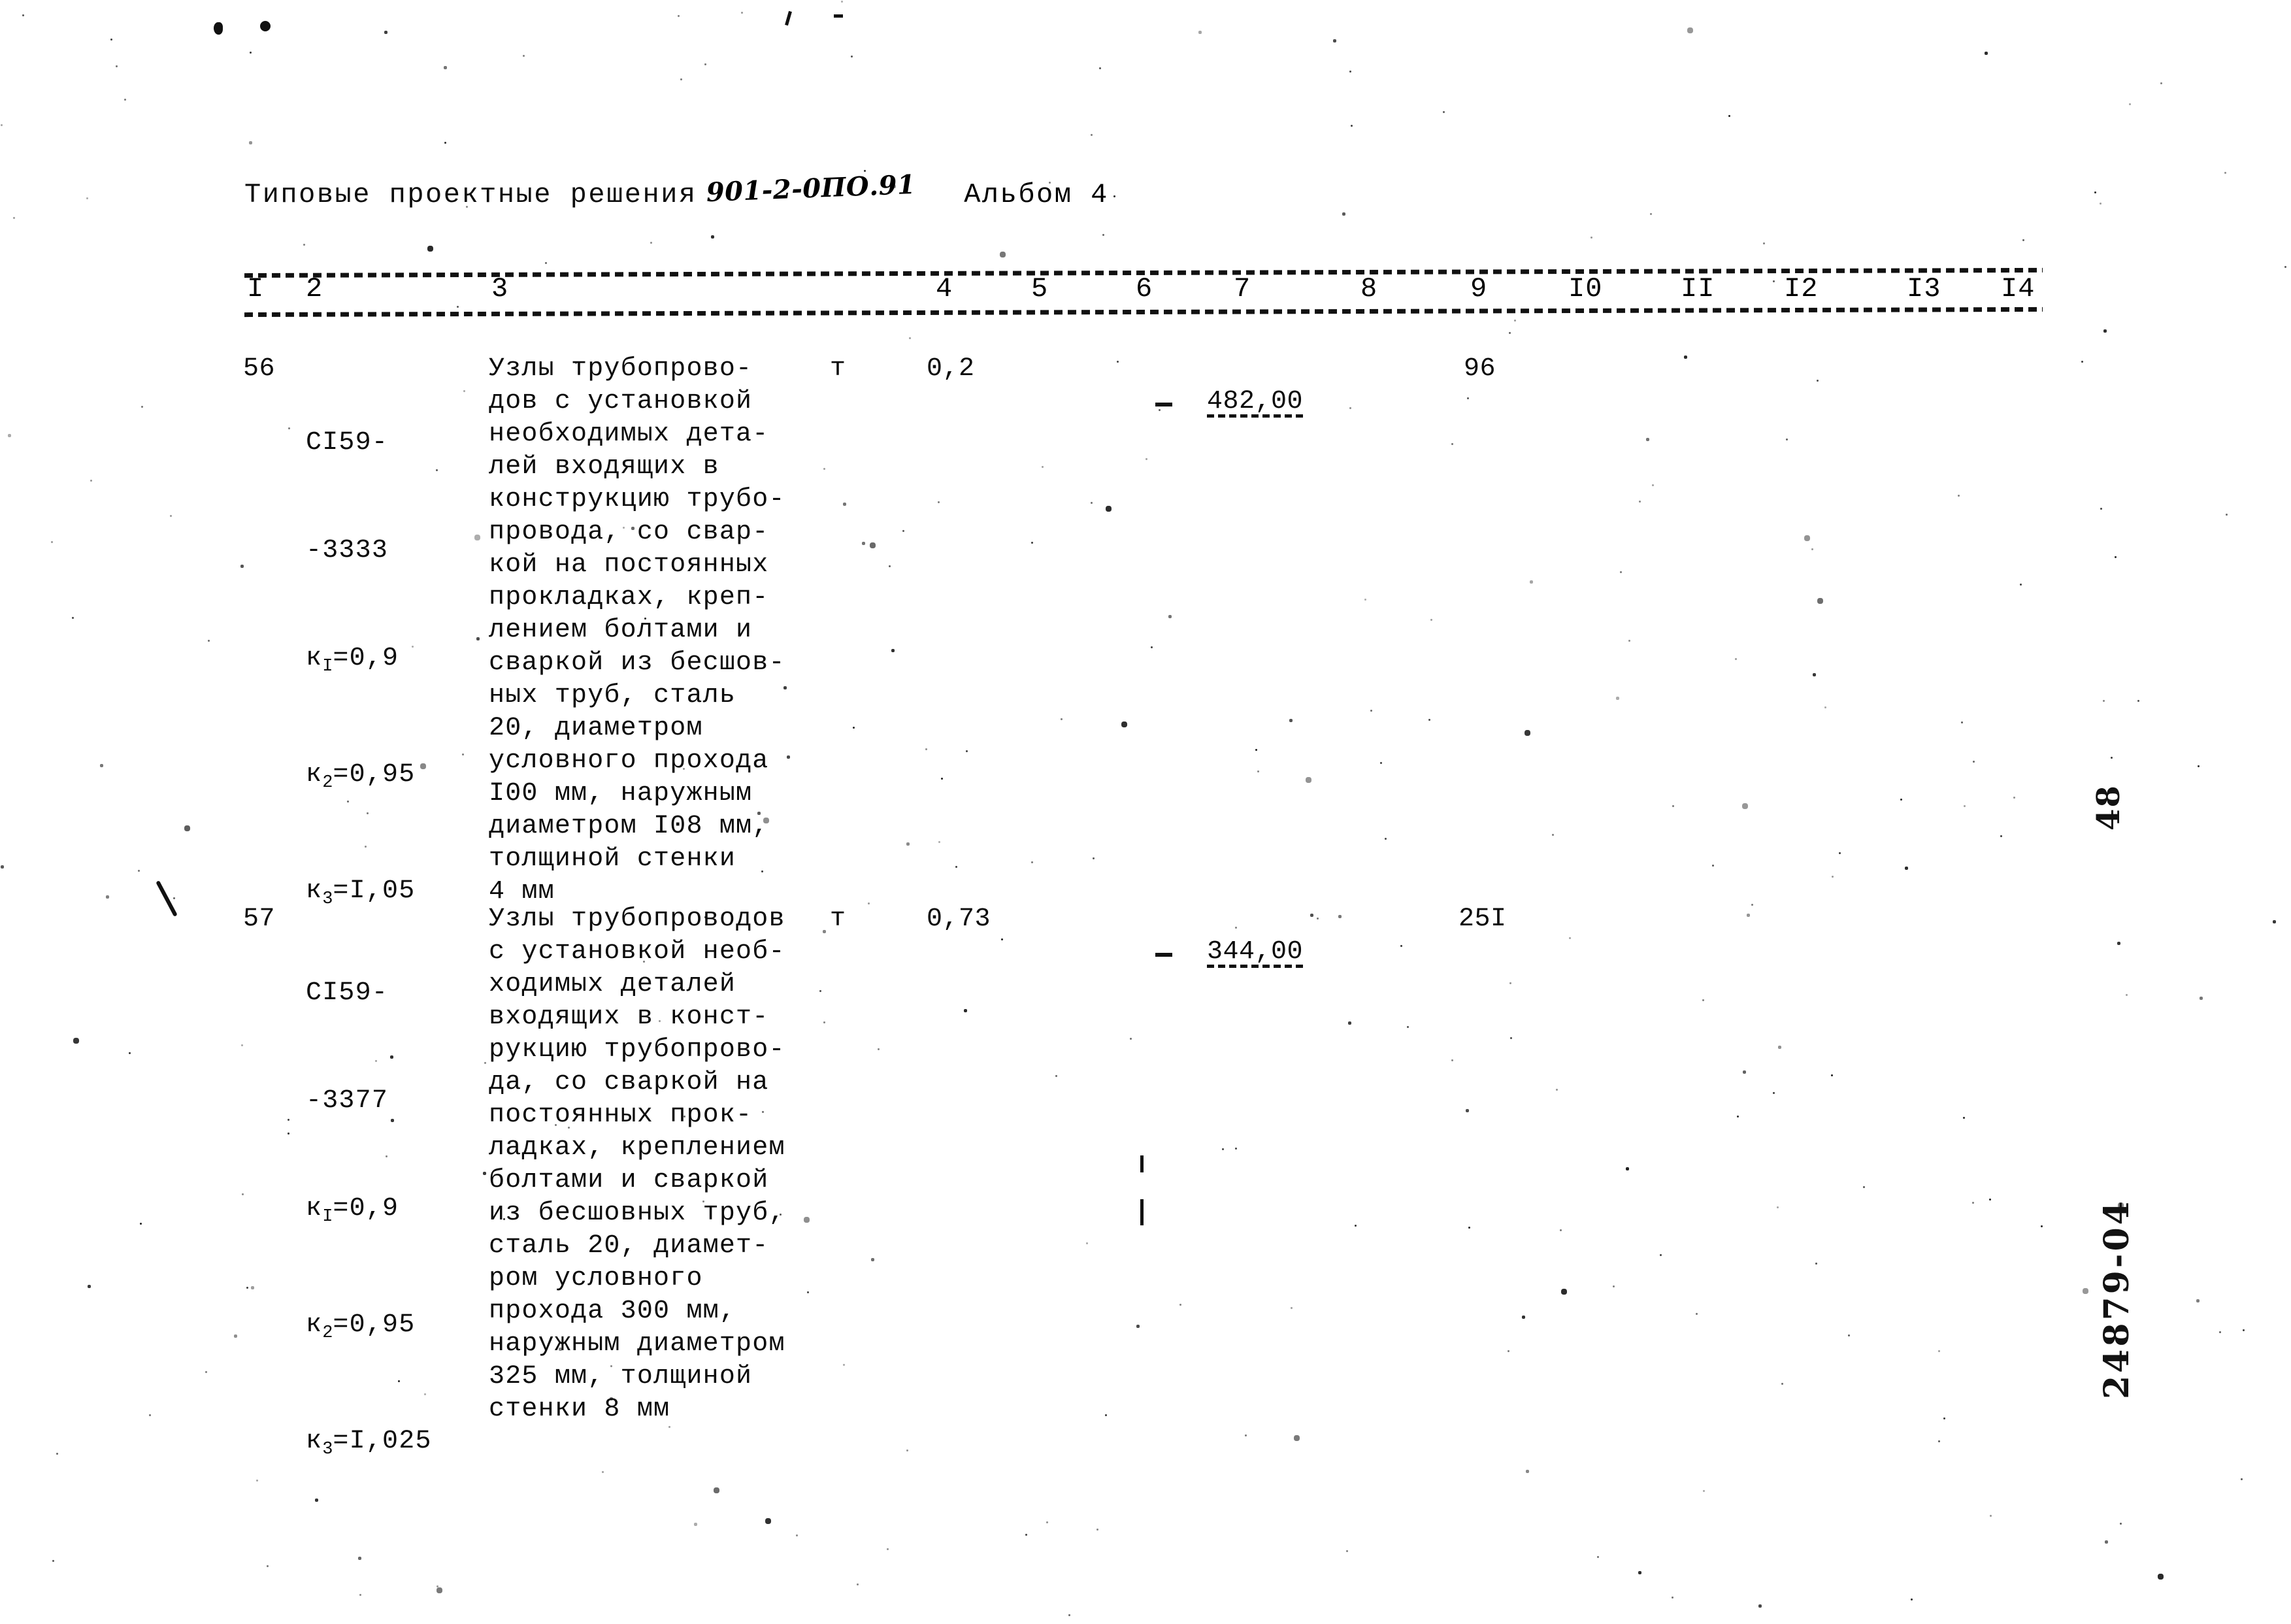  I want to click on coefficient-k3: к3=I,025, so click(369, 1442).